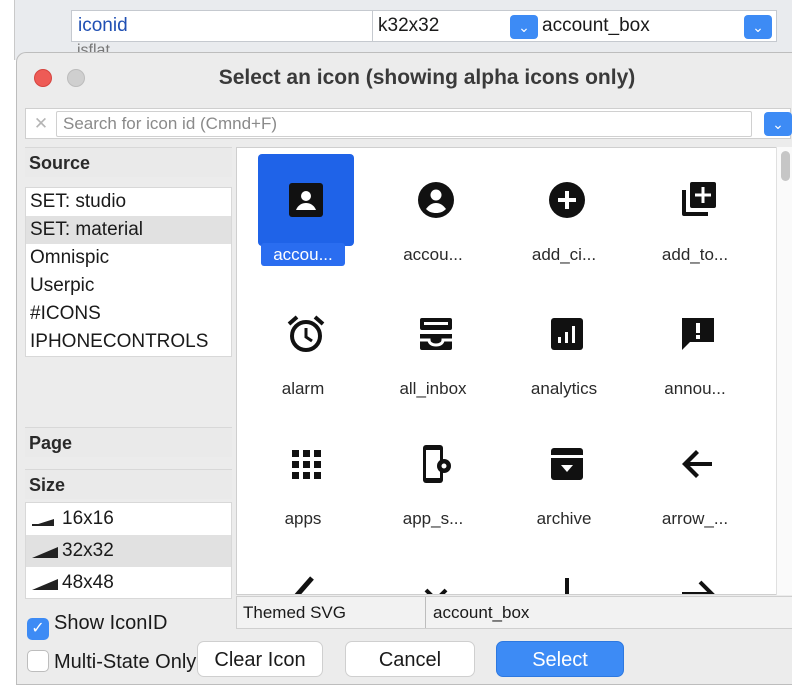  I want to click on source-item: #ICONS, so click(128, 314).